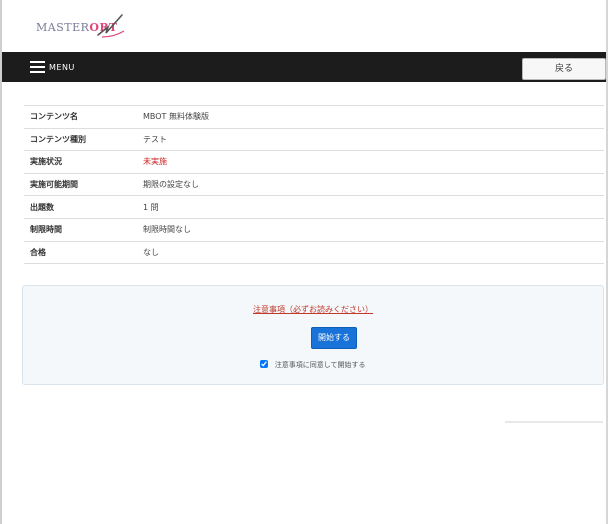 This screenshot has width=608, height=524. What do you see at coordinates (369, 184) in the screenshot?
I see `row-value: 期限の設定なし` at bounding box center [369, 184].